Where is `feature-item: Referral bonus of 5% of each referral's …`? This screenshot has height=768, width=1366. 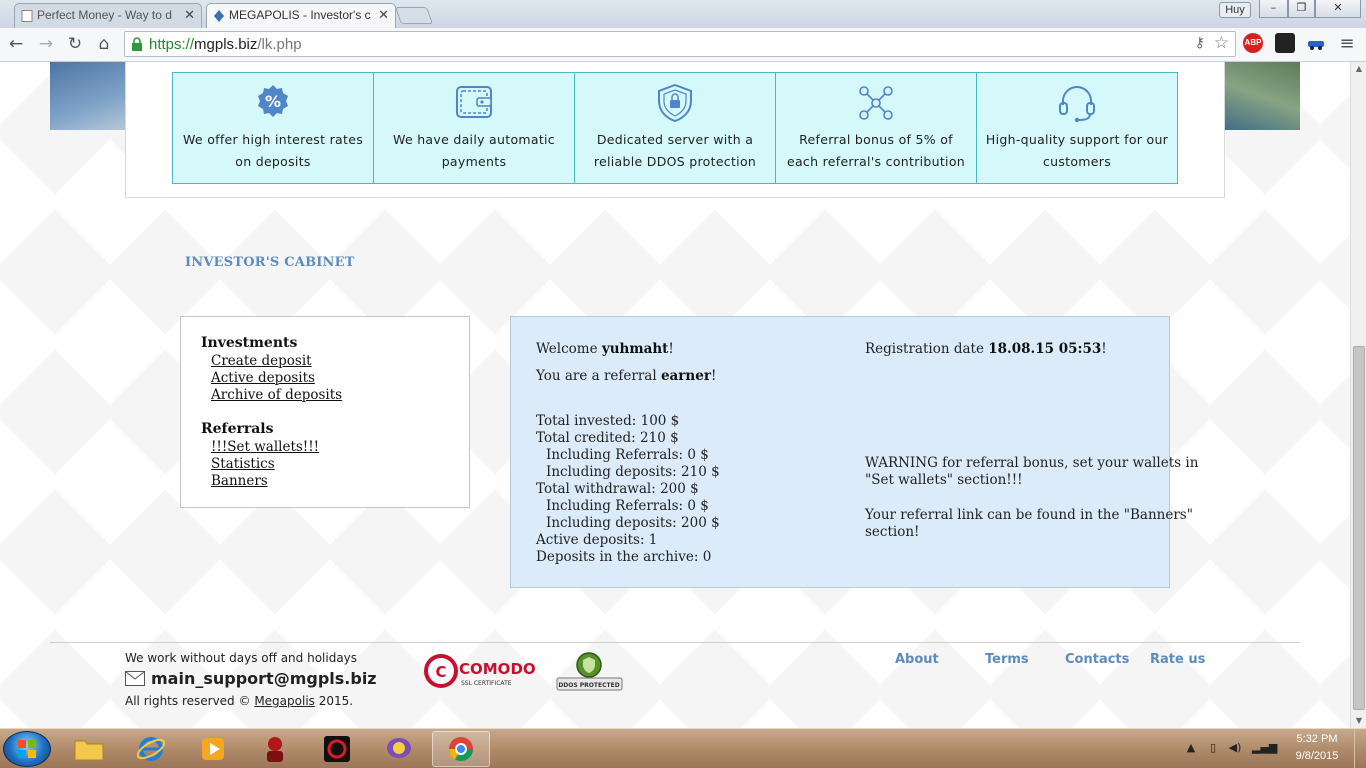 feature-item: Referral bonus of 5% of each referral's … is located at coordinates (876, 128).